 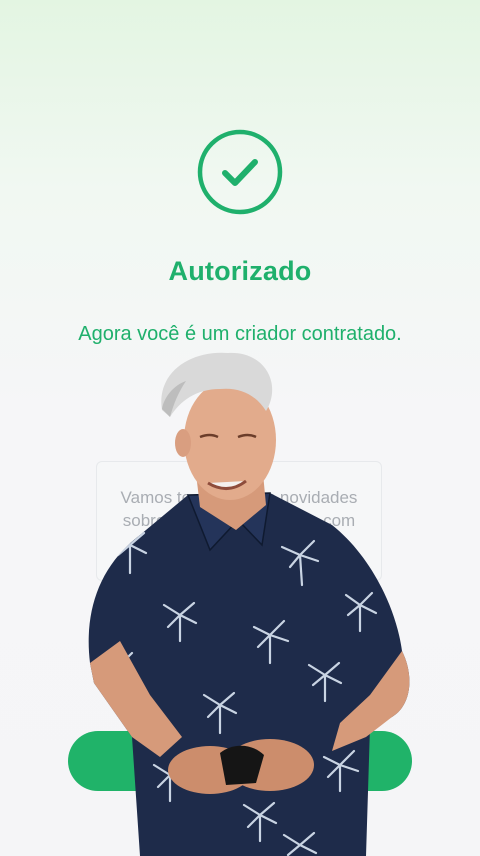 What do you see at coordinates (240, 334) in the screenshot?
I see `status-message: Agora você é um criador contratado.` at bounding box center [240, 334].